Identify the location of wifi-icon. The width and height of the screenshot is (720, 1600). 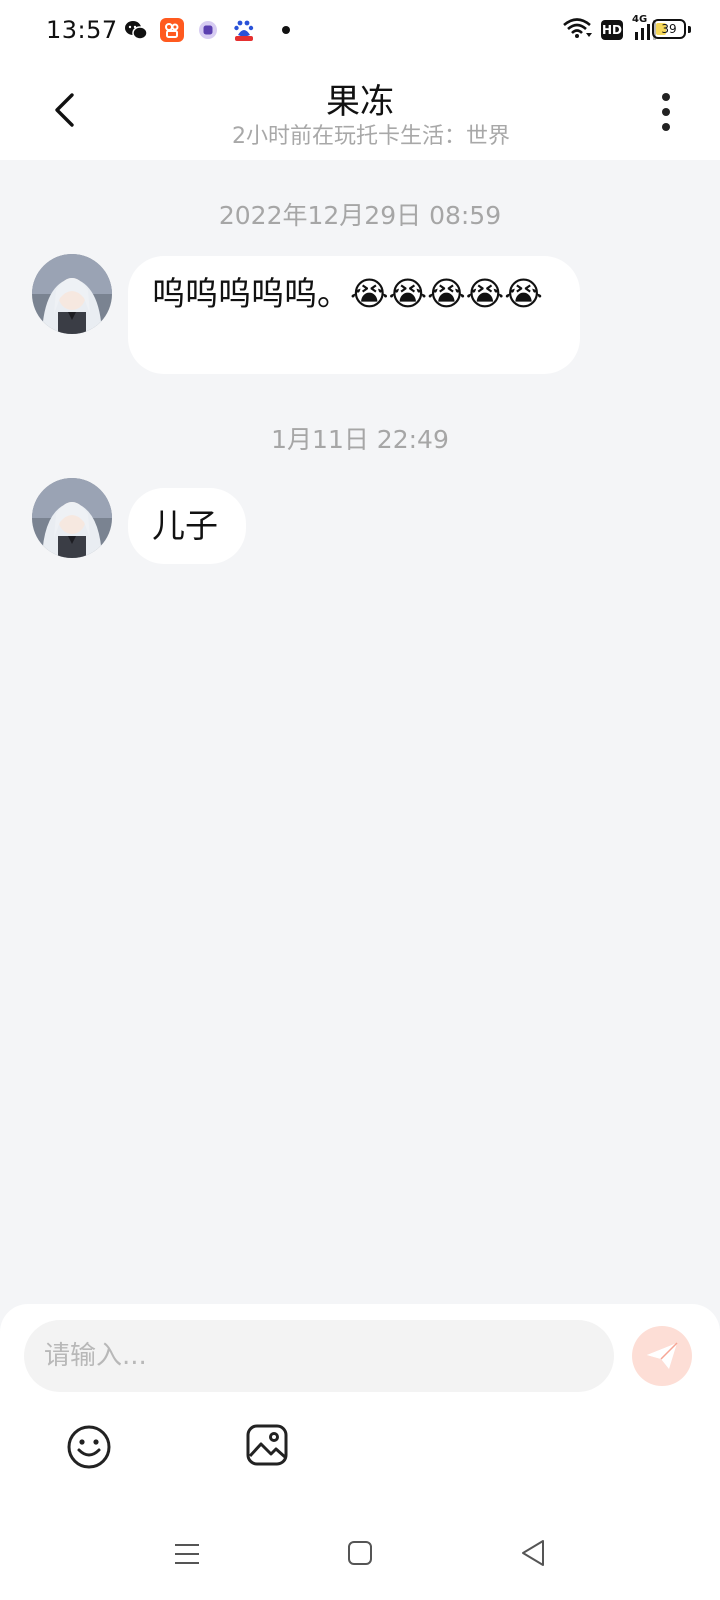
(577, 30).